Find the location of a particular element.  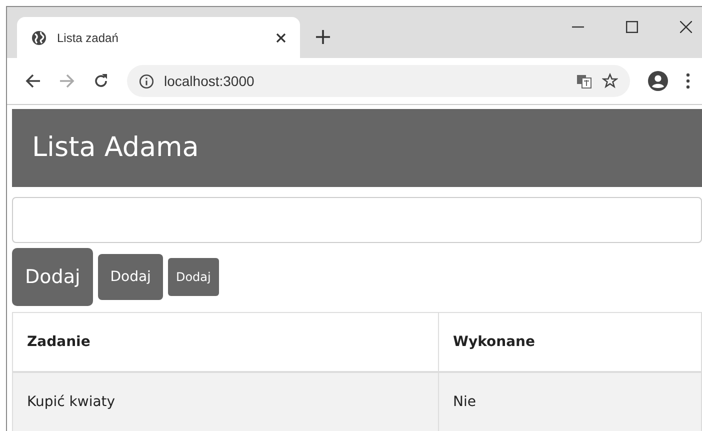

account-icon is located at coordinates (658, 81).